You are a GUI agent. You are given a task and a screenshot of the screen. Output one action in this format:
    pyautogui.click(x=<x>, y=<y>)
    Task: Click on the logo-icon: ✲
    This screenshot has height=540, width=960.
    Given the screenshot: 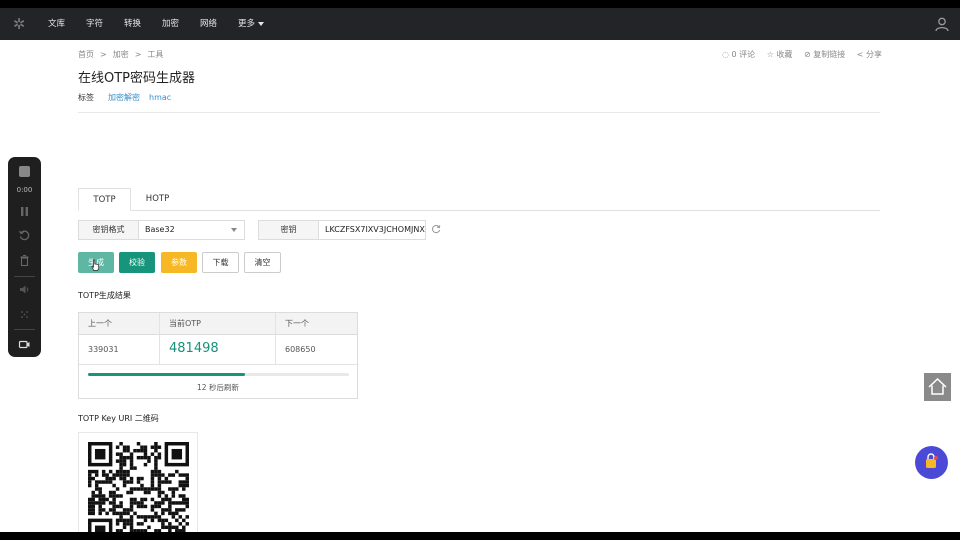 What is the action you would take?
    pyautogui.click(x=19, y=24)
    